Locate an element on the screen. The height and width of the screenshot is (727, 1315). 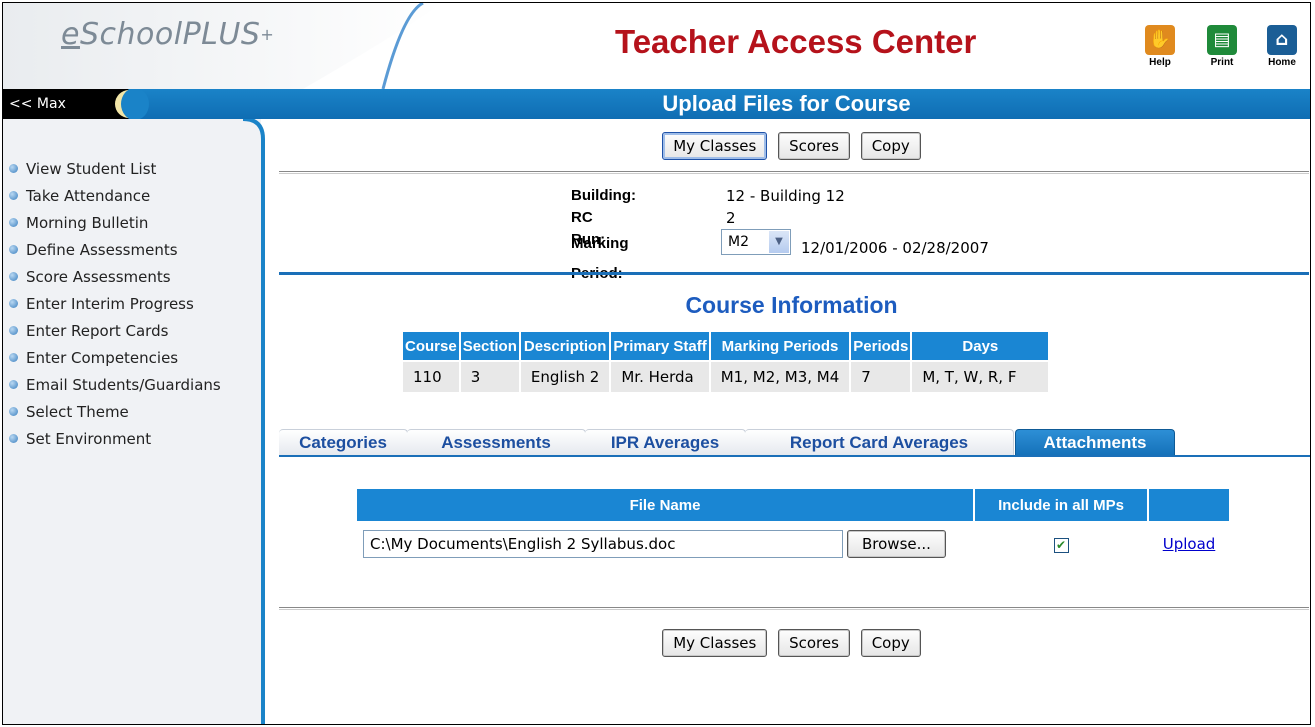
sidebar-item-score-assessments: Score Assessments is located at coordinates (115, 280).